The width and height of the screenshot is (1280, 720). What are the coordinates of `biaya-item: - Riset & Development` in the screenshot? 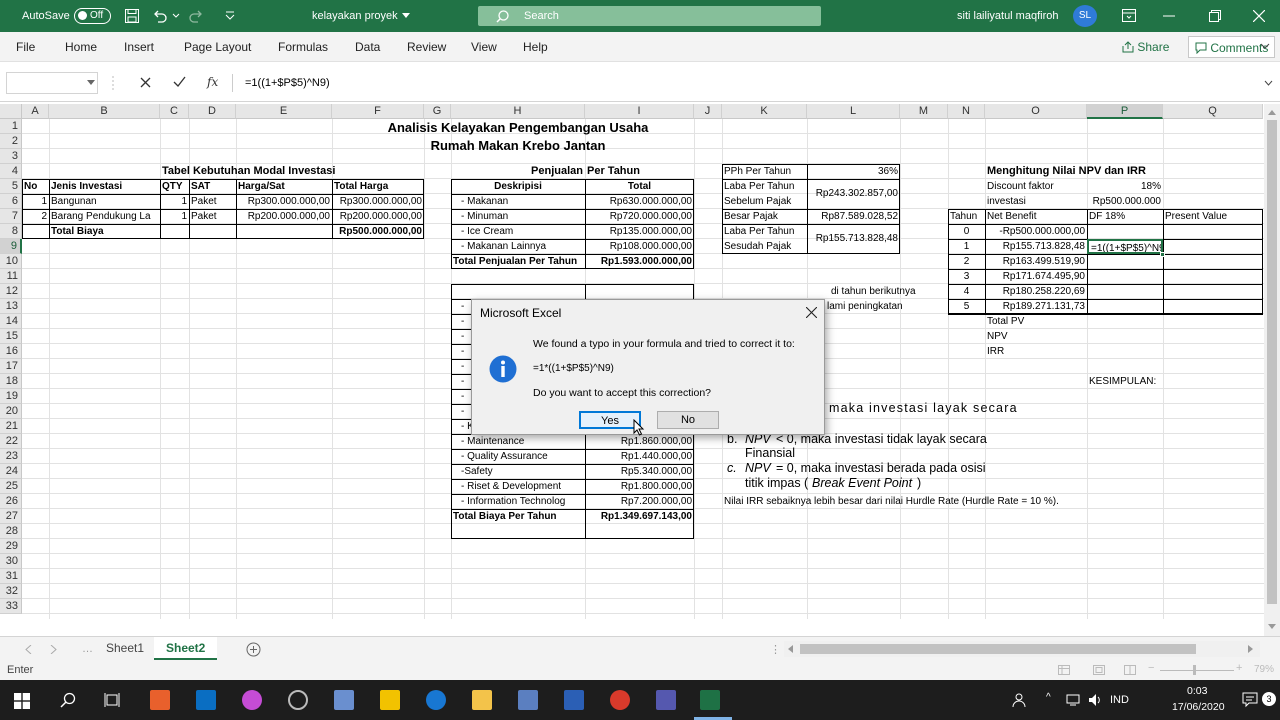 It's located at (518, 486).